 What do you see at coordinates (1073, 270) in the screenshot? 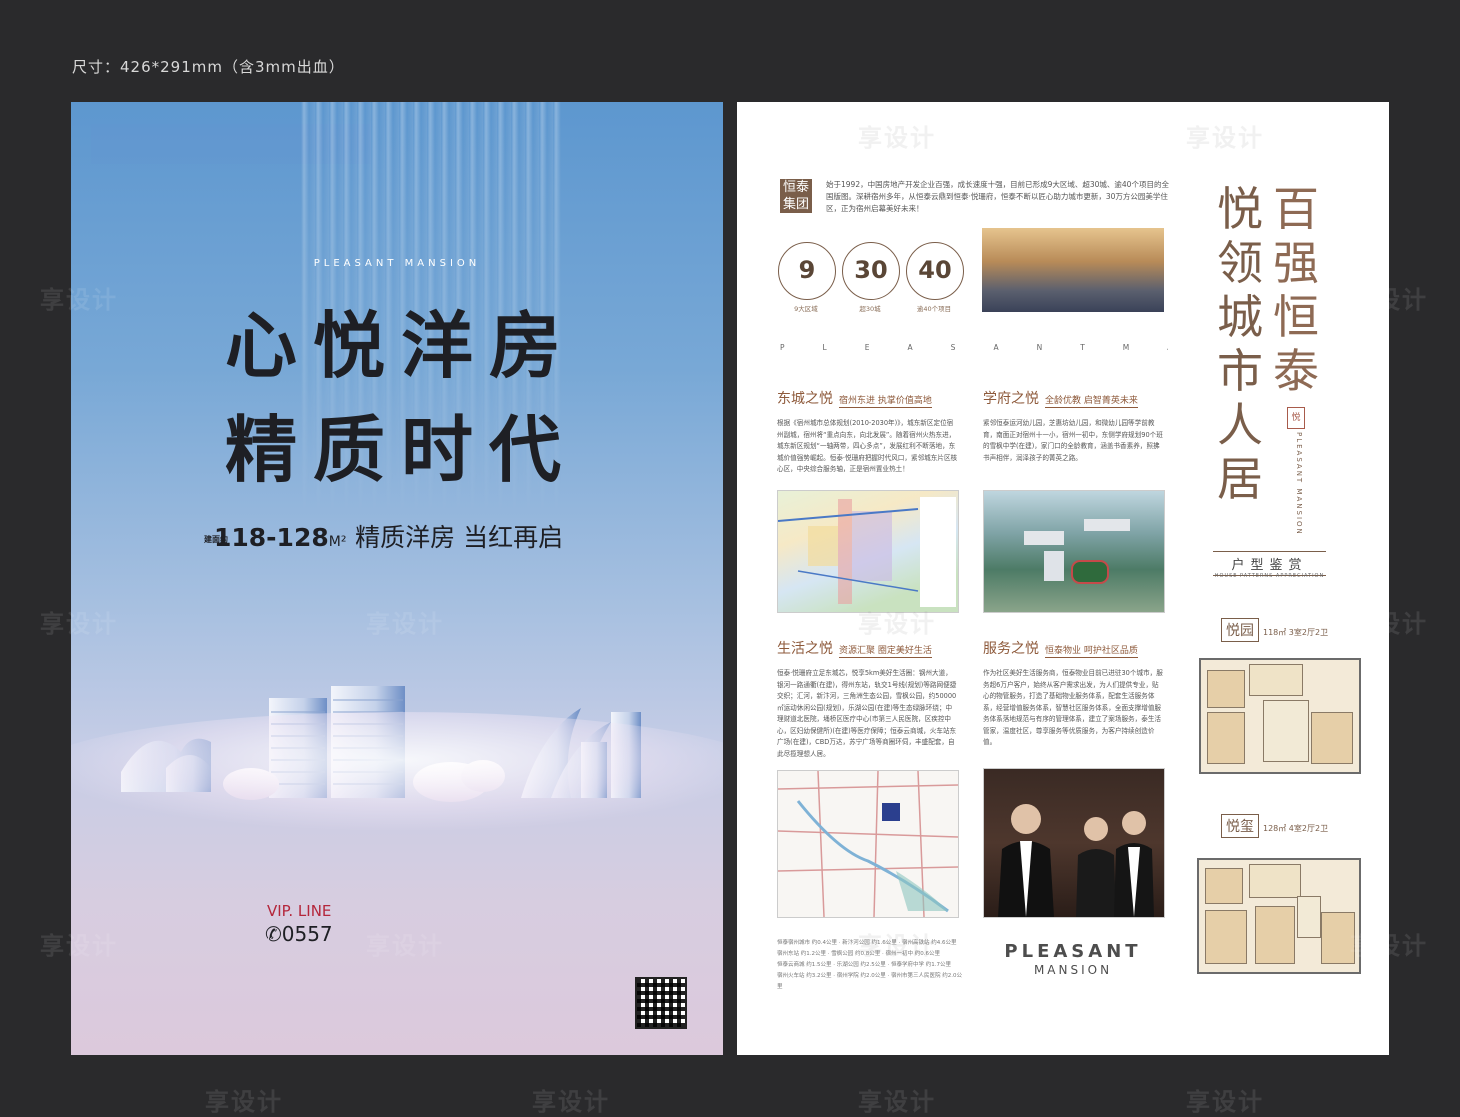
I see `building-rendering` at bounding box center [1073, 270].